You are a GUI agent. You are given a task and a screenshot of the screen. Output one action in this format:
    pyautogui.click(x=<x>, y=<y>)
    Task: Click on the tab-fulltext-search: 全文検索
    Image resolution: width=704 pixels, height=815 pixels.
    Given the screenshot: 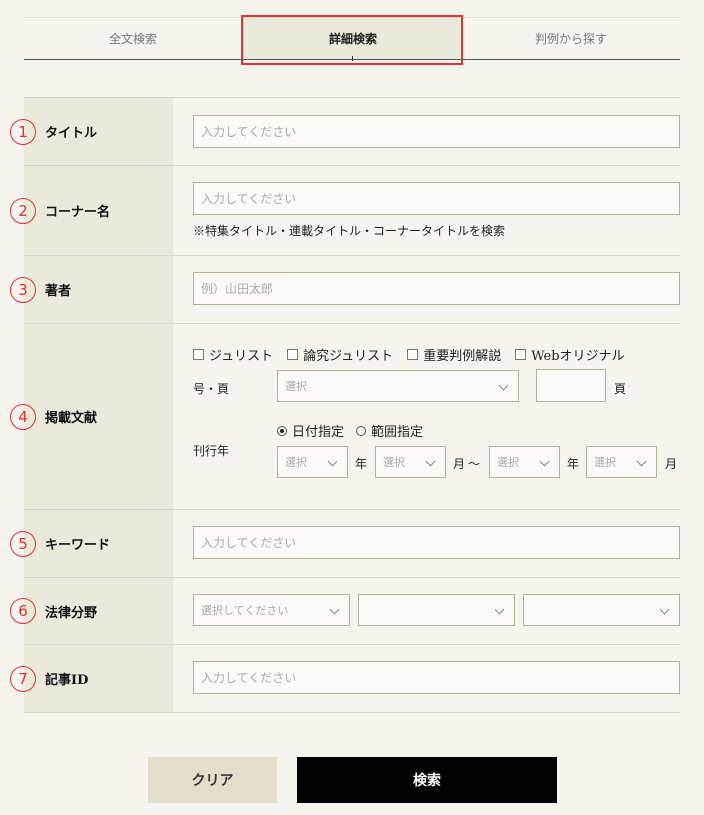 What is the action you would take?
    pyautogui.click(x=133, y=38)
    